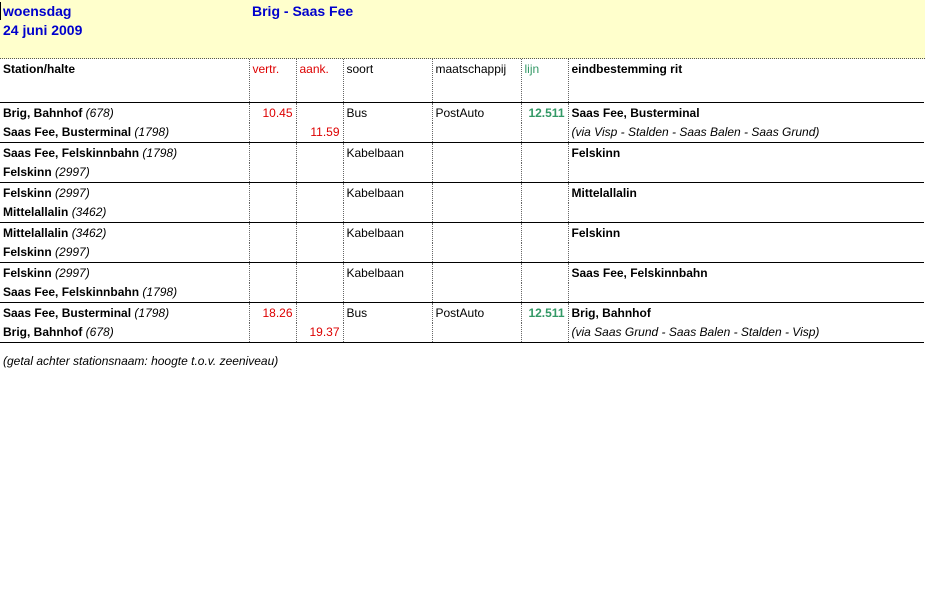 This screenshot has height=604, width=927. Describe the element at coordinates (67, 313) in the screenshot. I see `station-name: Saas Fee, Busterminal` at that location.